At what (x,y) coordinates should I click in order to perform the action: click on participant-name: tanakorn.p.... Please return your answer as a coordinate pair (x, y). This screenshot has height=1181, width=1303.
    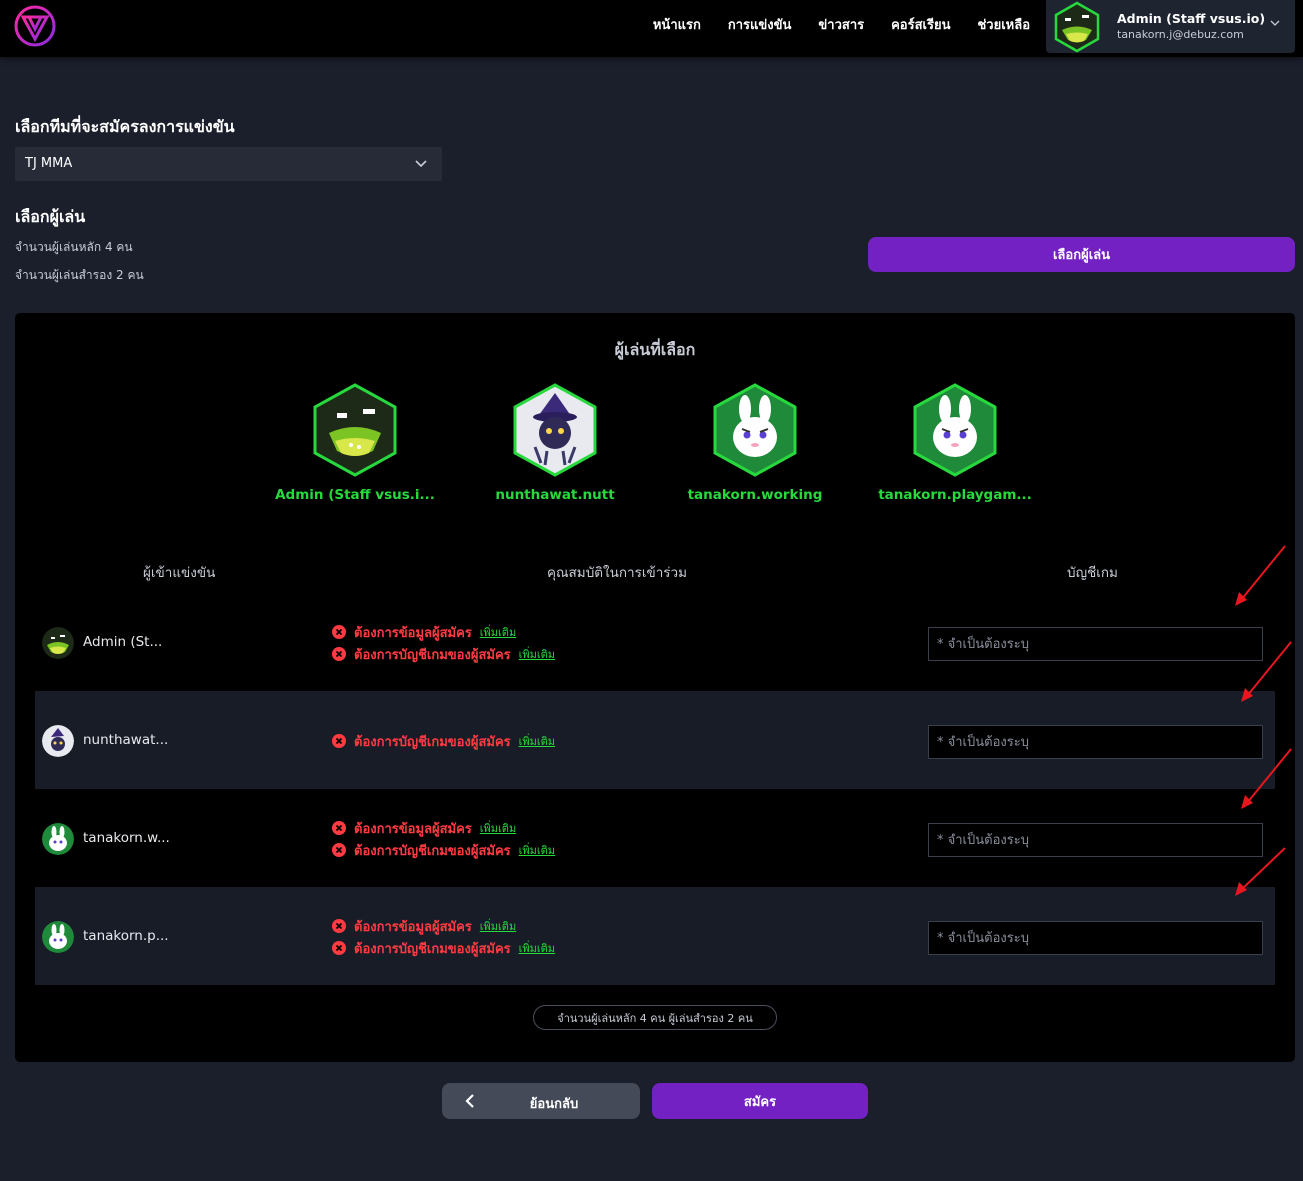
    Looking at the image, I should click on (126, 936).